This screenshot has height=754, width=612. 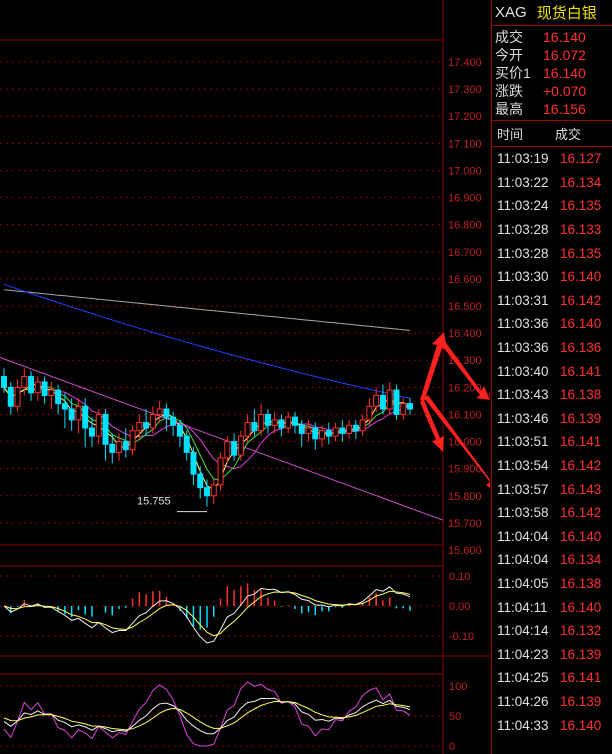 What do you see at coordinates (458, 687) in the screenshot?
I see `kdj-axis-label: 100` at bounding box center [458, 687].